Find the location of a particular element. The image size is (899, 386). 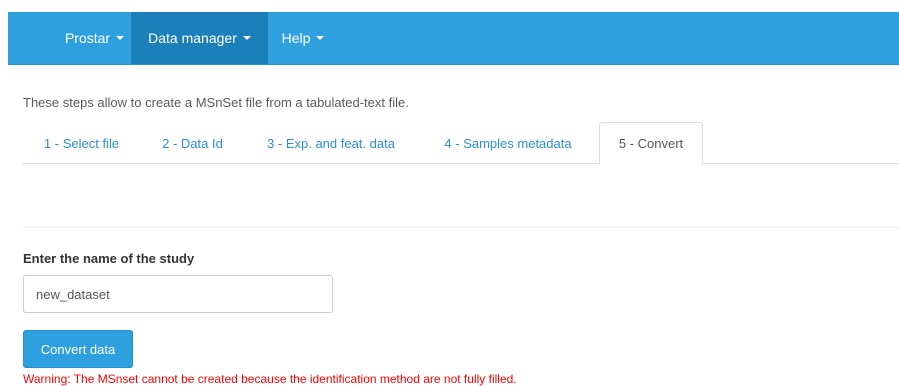

tab-convert: 5 - Convert is located at coordinates (651, 143).